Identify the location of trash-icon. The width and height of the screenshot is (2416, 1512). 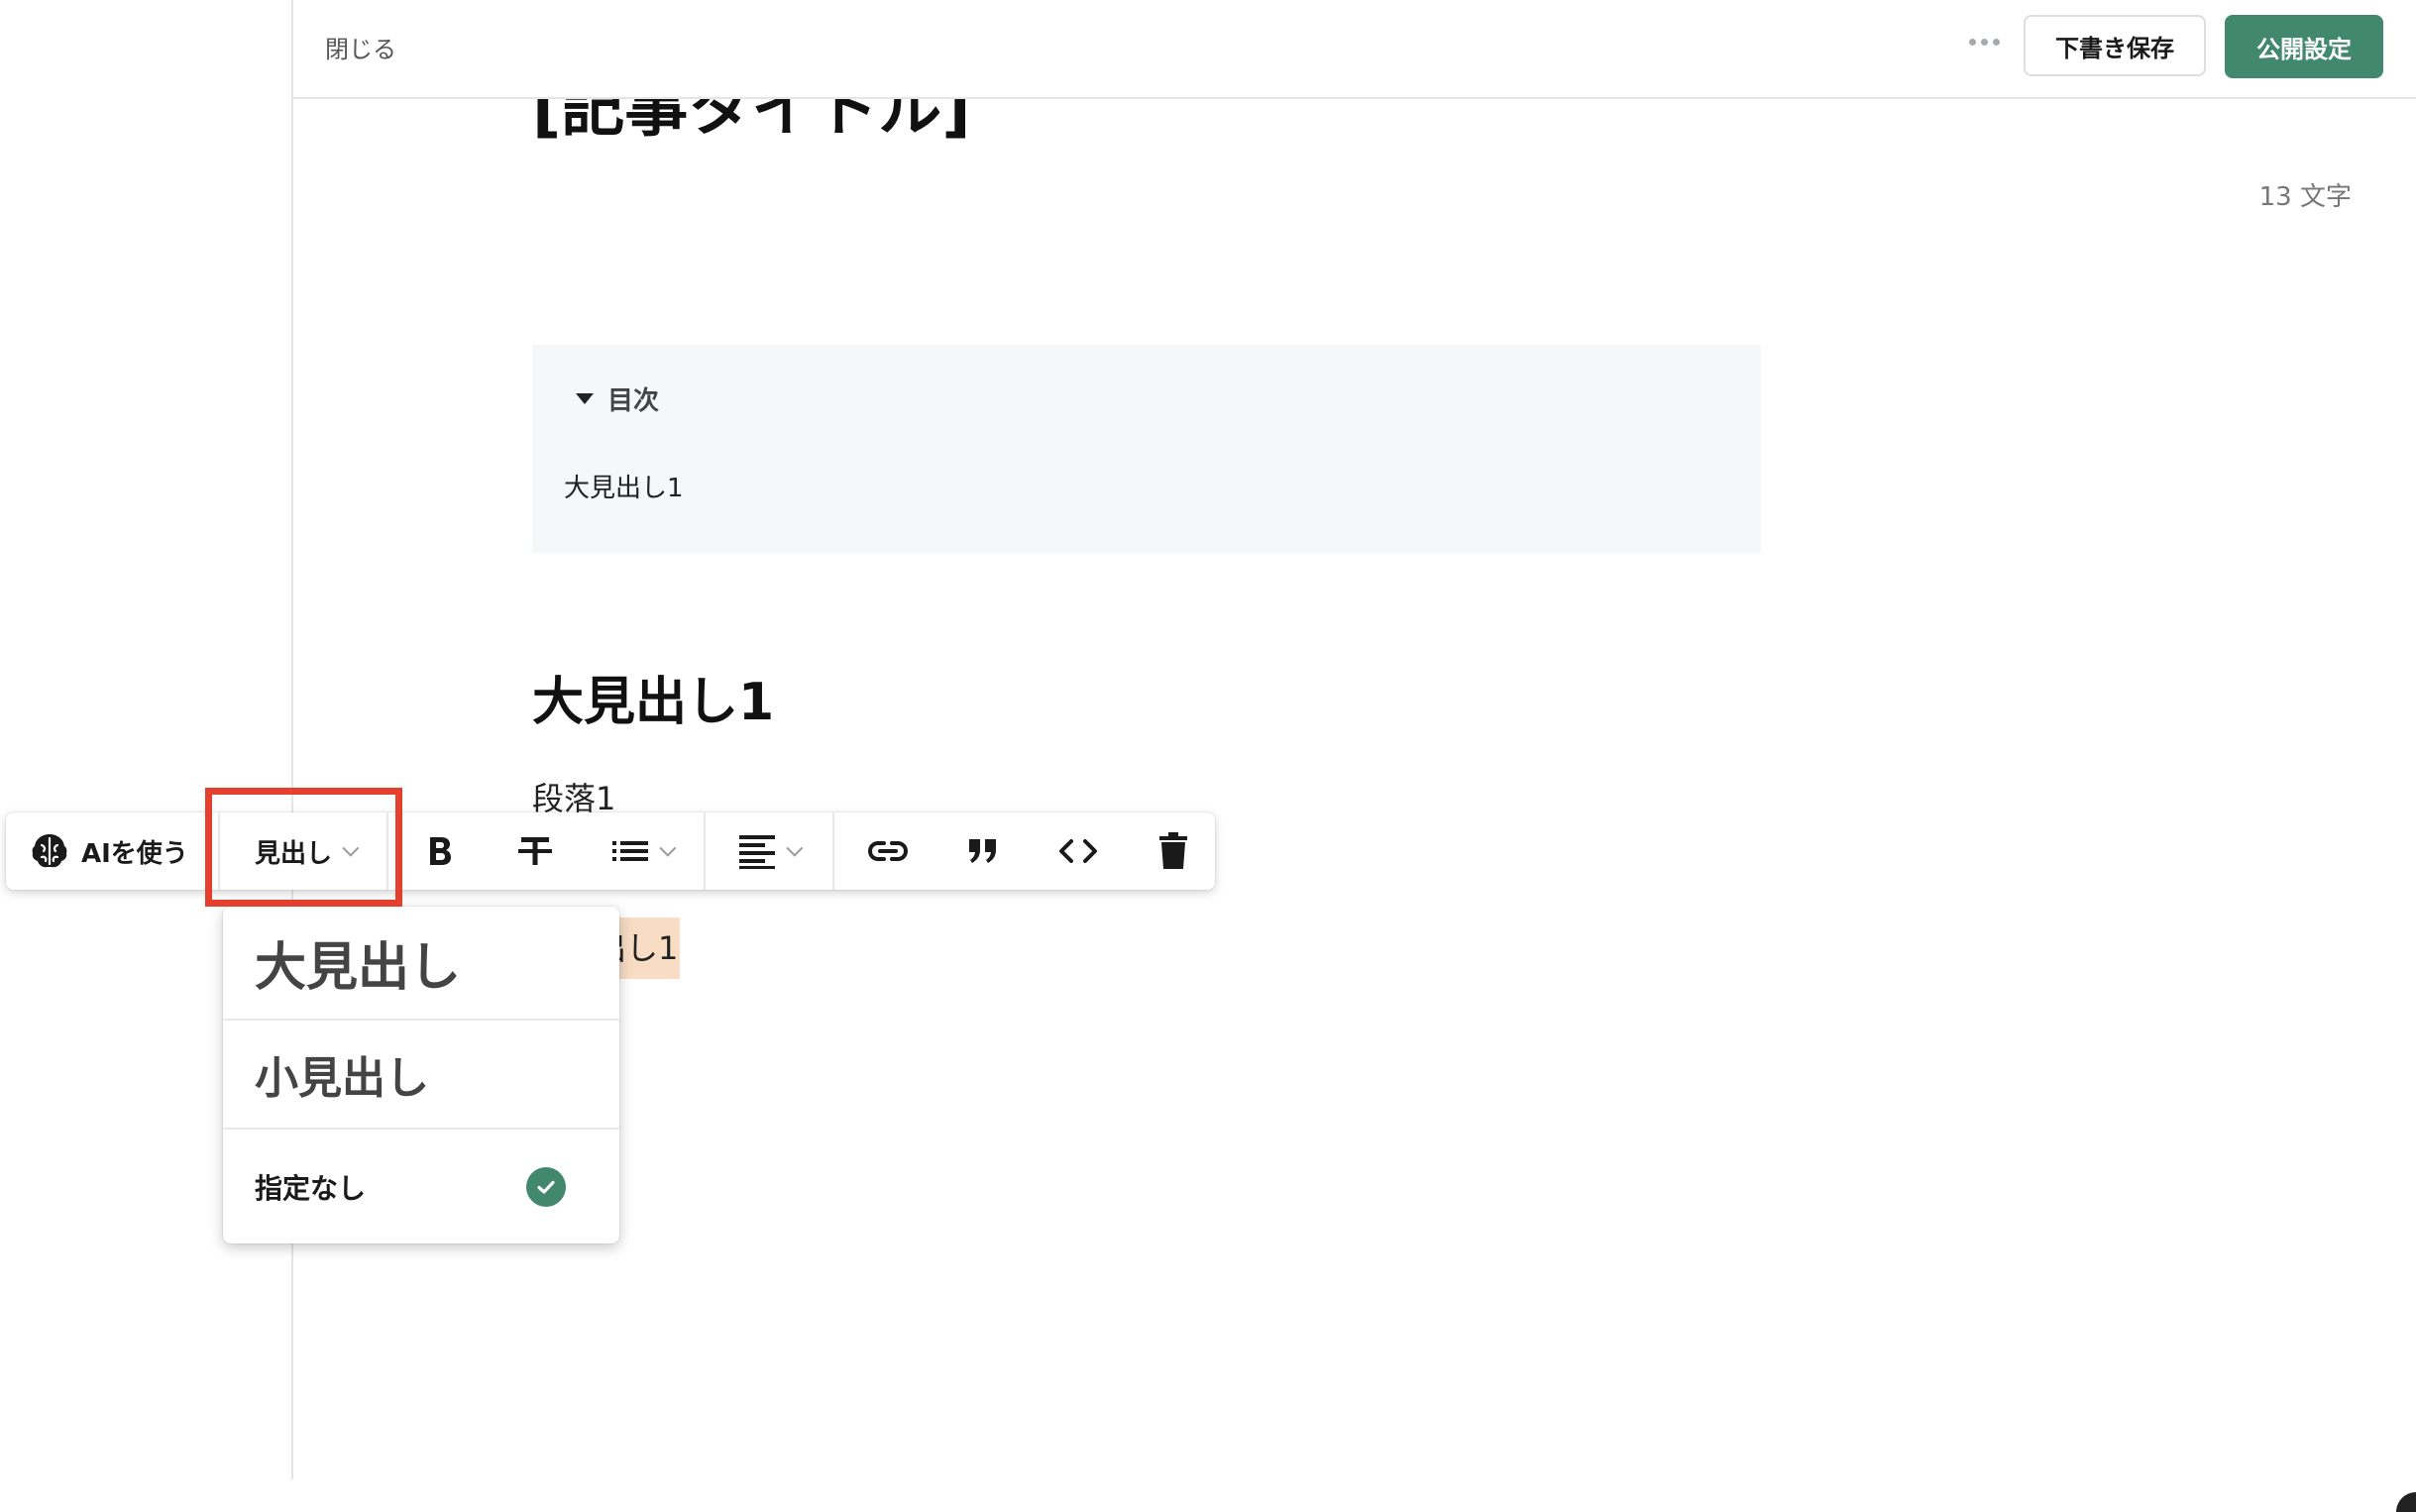
(1173, 850).